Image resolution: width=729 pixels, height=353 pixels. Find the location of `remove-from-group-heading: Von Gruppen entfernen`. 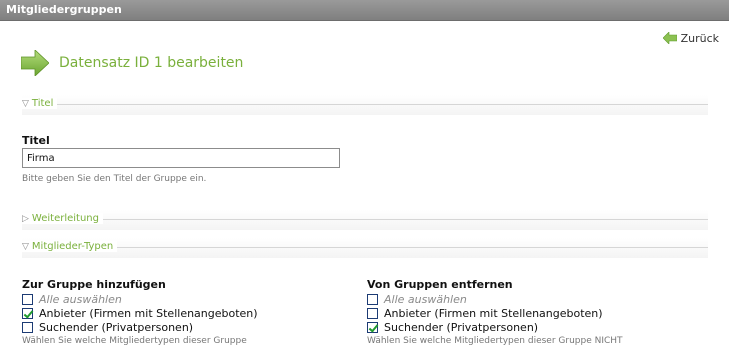

remove-from-group-heading: Von Gruppen entfernen is located at coordinates (440, 284).